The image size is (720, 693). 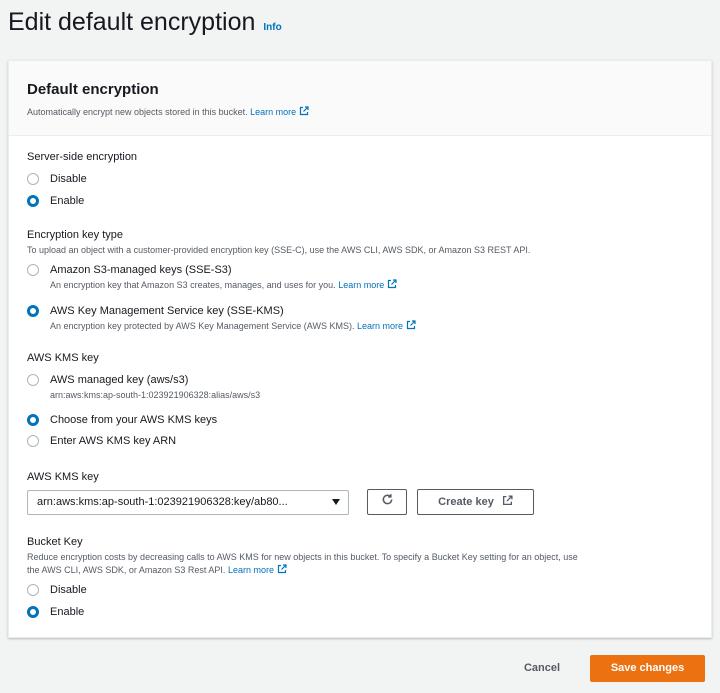 I want to click on radio-label: AWS managed key (aws/s3), so click(x=119, y=380).